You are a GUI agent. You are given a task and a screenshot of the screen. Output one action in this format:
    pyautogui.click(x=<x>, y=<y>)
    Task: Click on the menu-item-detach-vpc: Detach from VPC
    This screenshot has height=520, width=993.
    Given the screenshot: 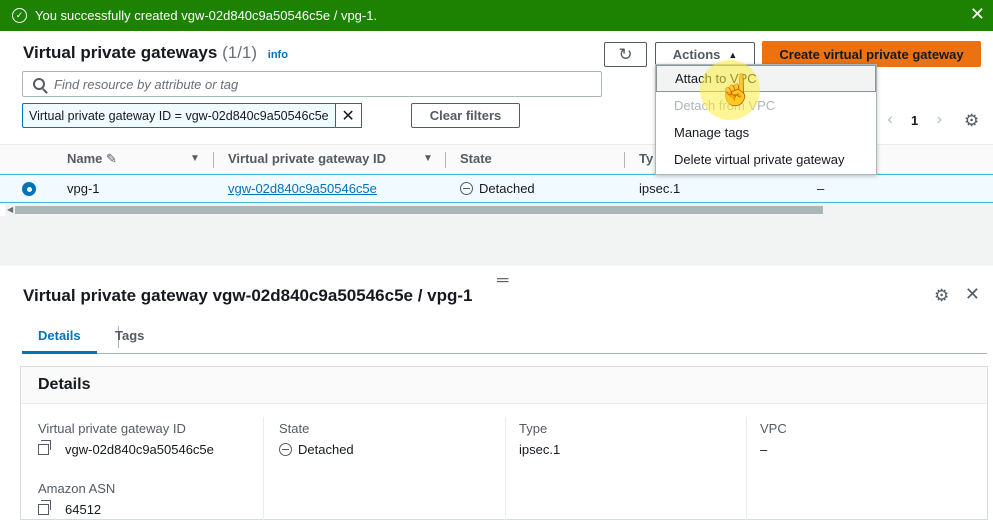 What is the action you would take?
    pyautogui.click(x=766, y=105)
    